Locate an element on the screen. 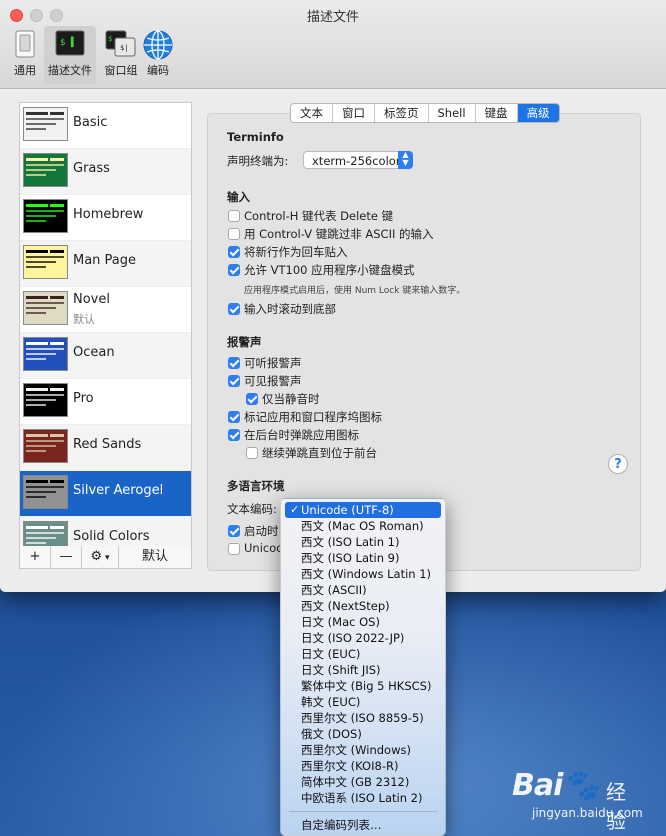  audible-bell-checkbox is located at coordinates (234, 363).